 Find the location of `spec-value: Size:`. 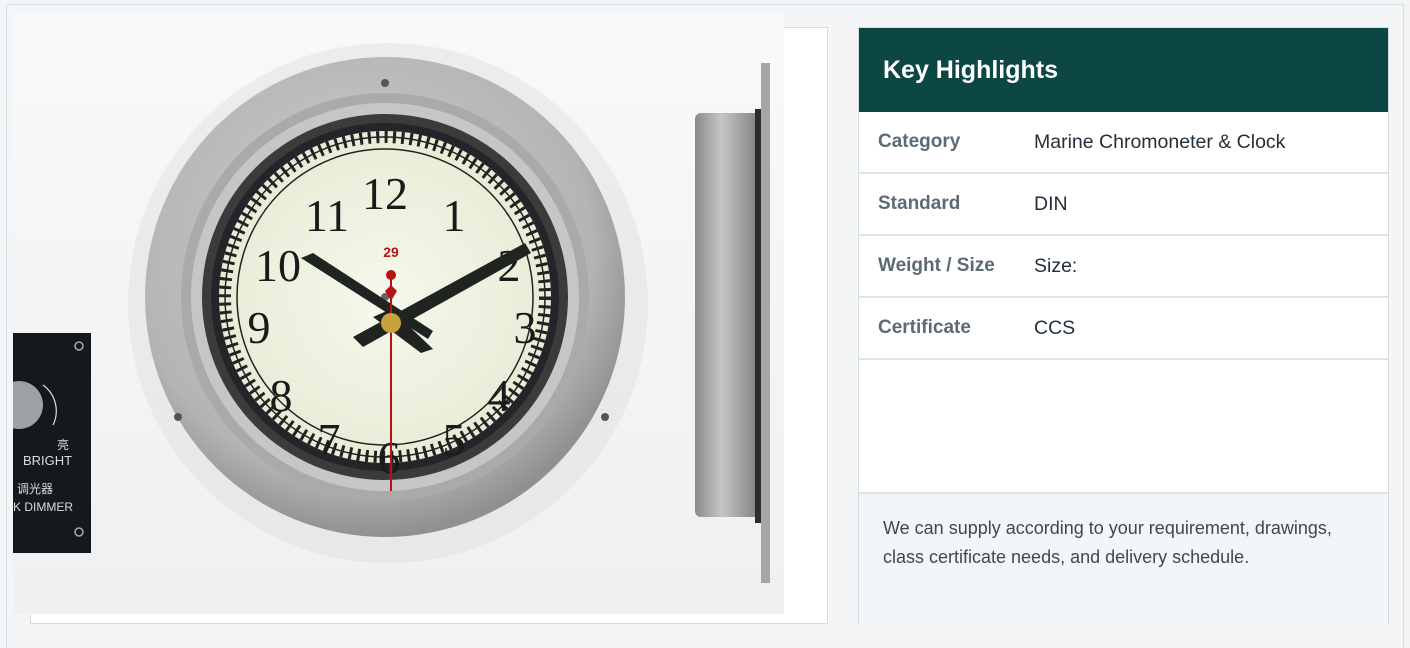

spec-value: Size: is located at coordinates (1056, 265).